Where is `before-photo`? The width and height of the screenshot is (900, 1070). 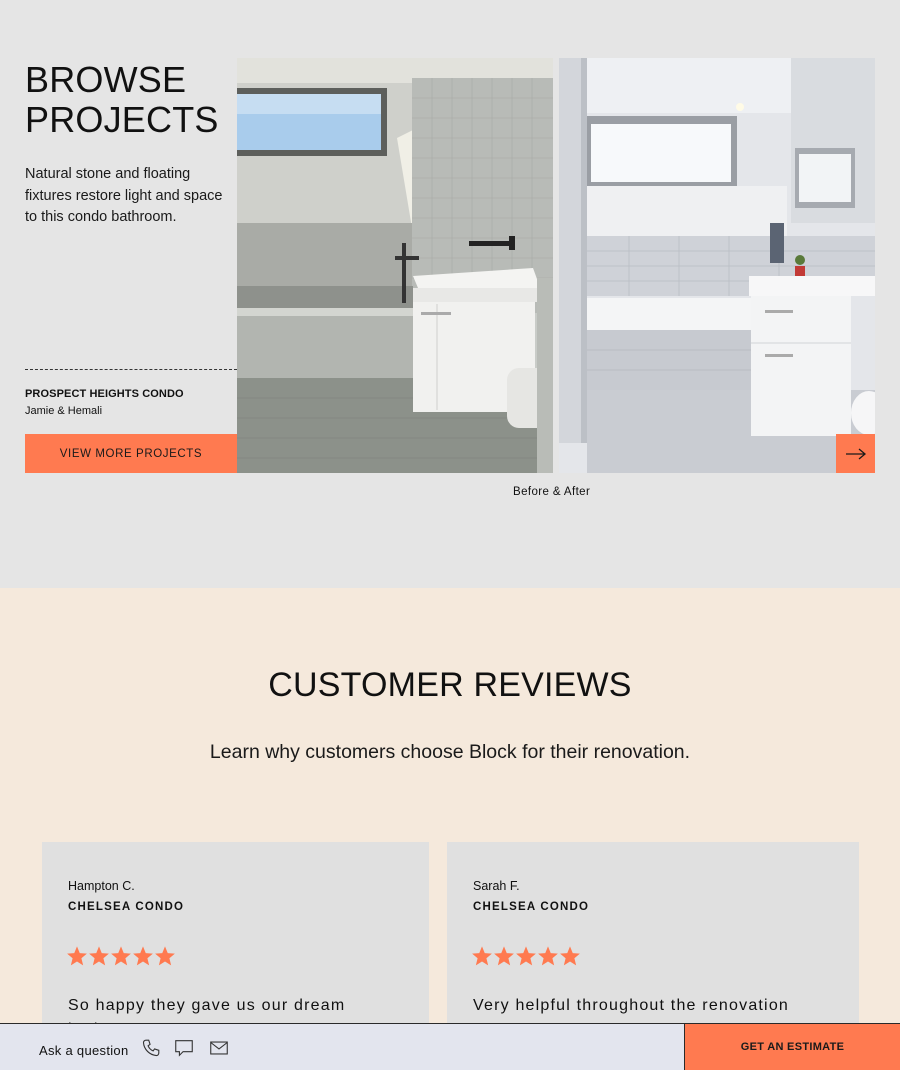
before-photo is located at coordinates (395, 265).